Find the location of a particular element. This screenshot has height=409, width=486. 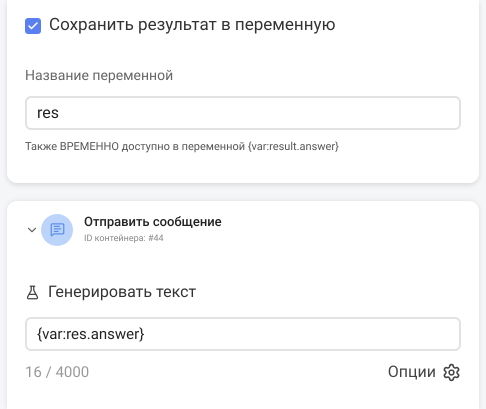

flask-icon is located at coordinates (32, 292).